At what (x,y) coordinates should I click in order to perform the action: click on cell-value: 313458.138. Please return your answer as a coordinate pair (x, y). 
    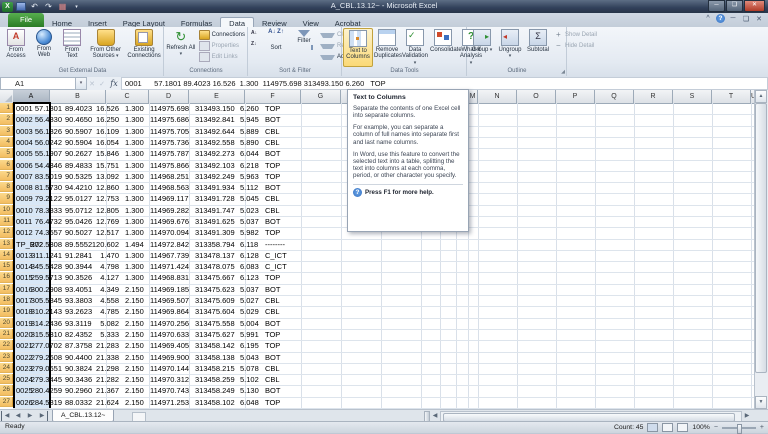
    Looking at the image, I should click on (217, 357).